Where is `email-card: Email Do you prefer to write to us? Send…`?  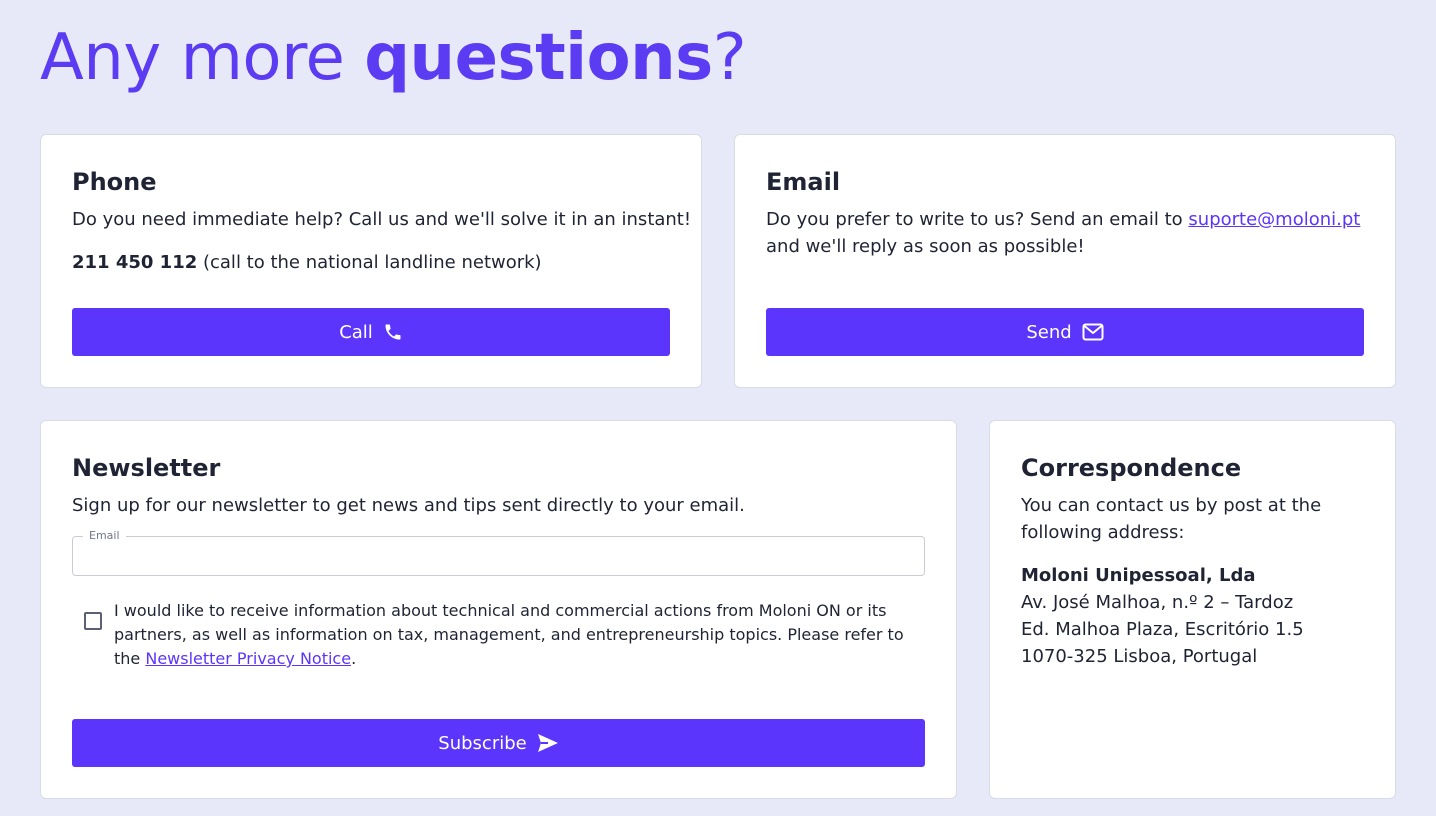
email-card: Email Do you prefer to write to us? Send… is located at coordinates (1065, 261).